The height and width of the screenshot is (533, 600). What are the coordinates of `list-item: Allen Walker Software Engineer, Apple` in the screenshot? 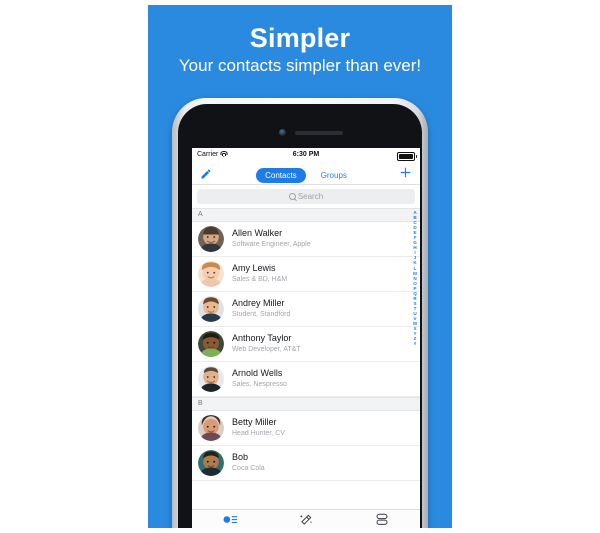 It's located at (306, 239).